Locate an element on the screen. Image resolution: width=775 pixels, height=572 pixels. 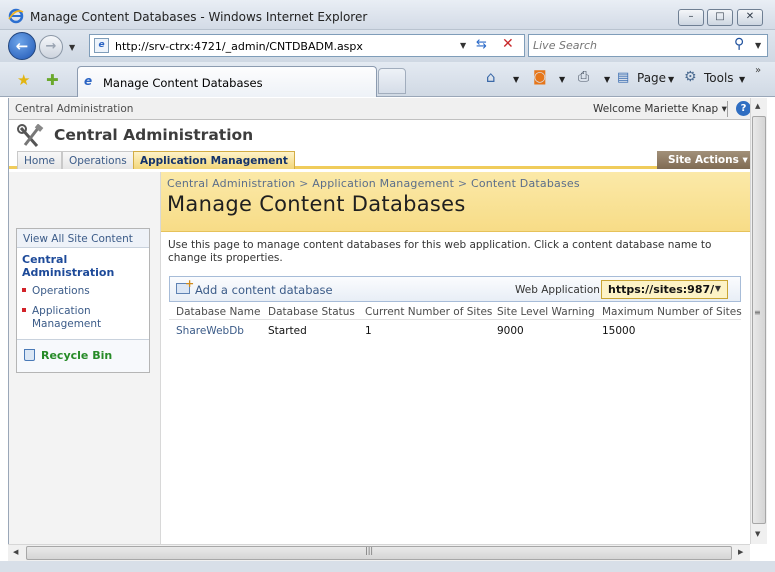
feeds-dropdown-icon: ▼ is located at coordinates (562, 79).